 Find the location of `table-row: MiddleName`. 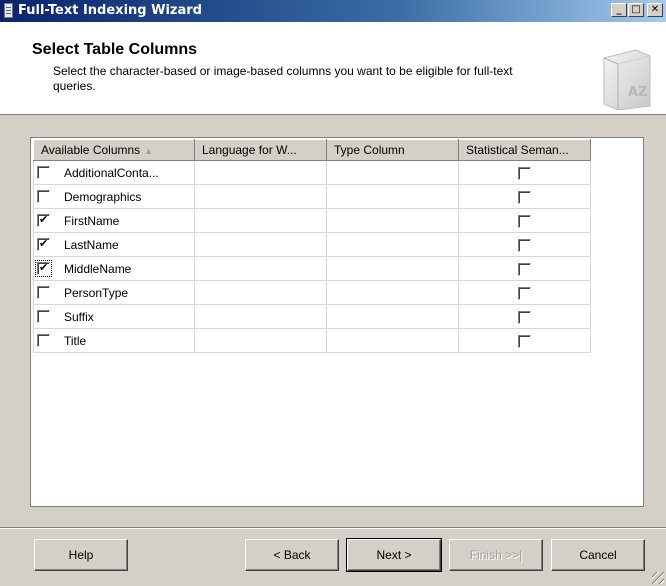

table-row: MiddleName is located at coordinates (312, 268).